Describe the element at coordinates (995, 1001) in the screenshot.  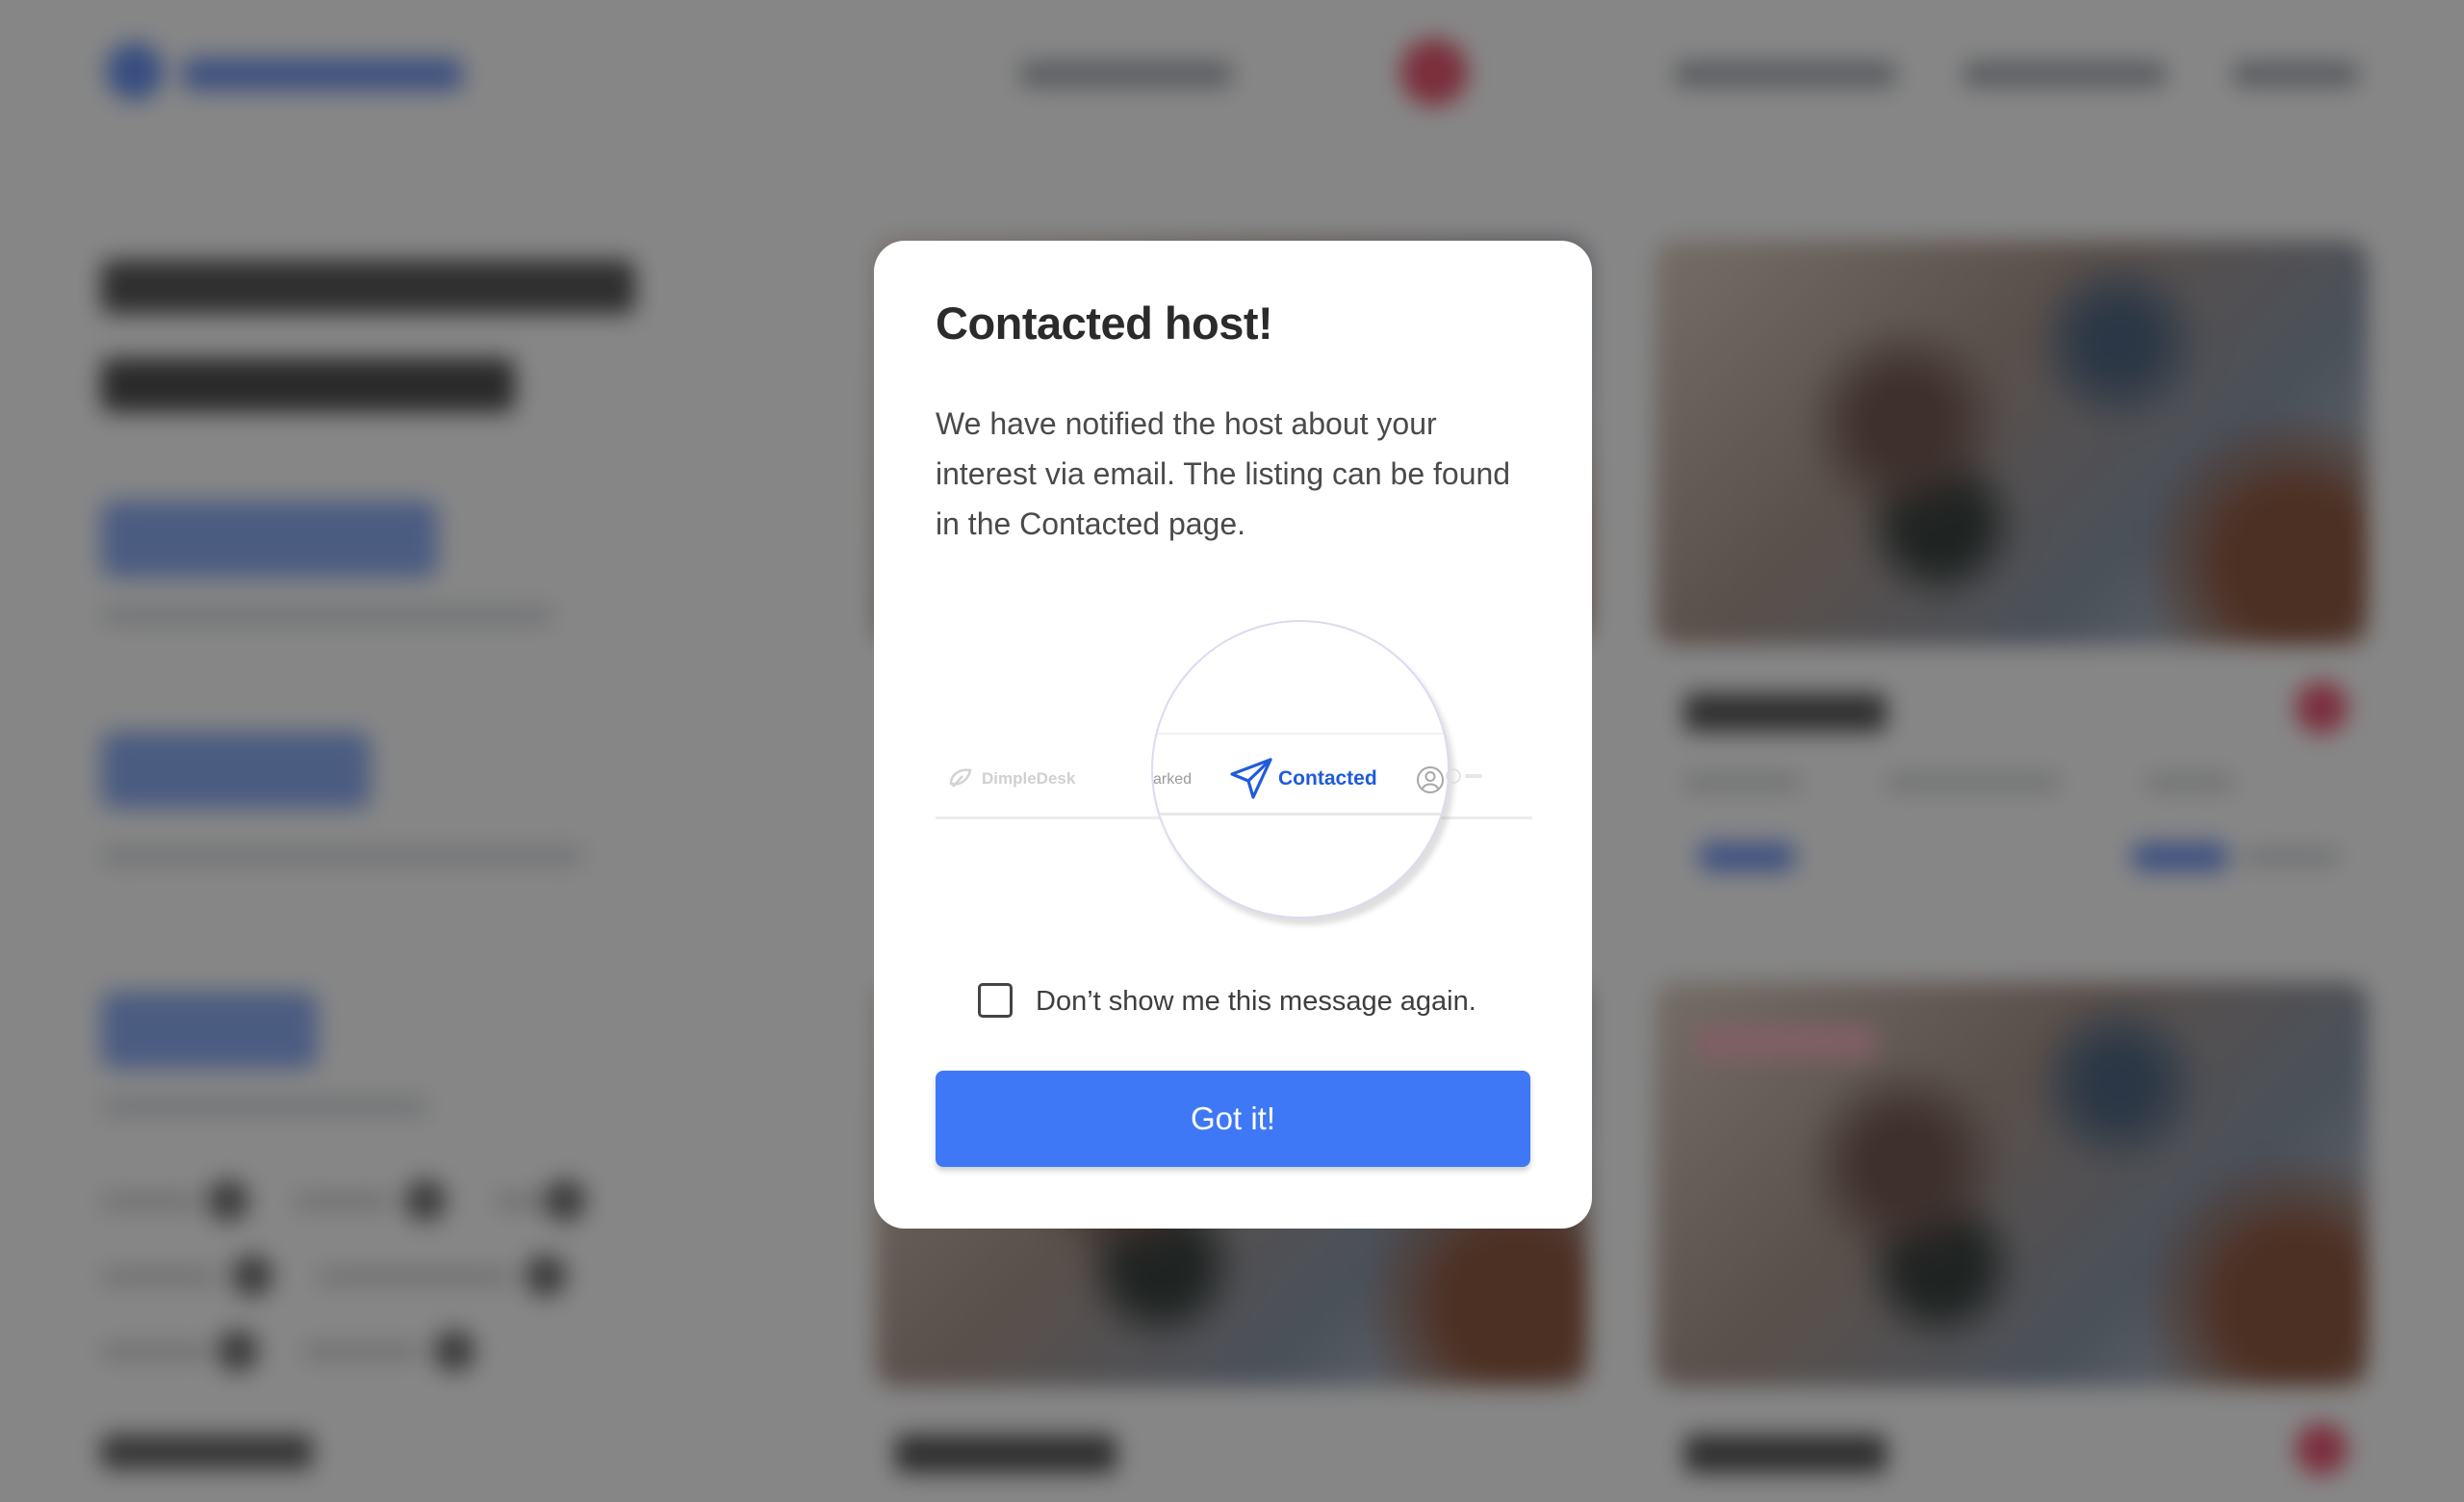
I see `dont-show-again-checkbox` at that location.